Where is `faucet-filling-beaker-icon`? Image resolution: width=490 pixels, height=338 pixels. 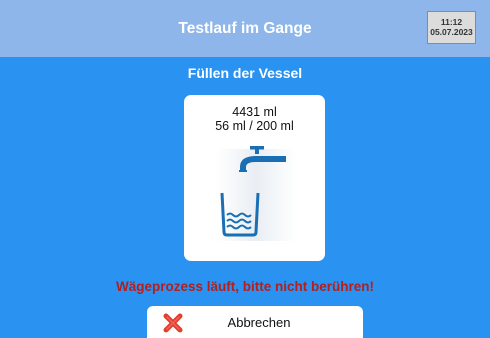 faucet-filling-beaker-icon is located at coordinates (256, 193).